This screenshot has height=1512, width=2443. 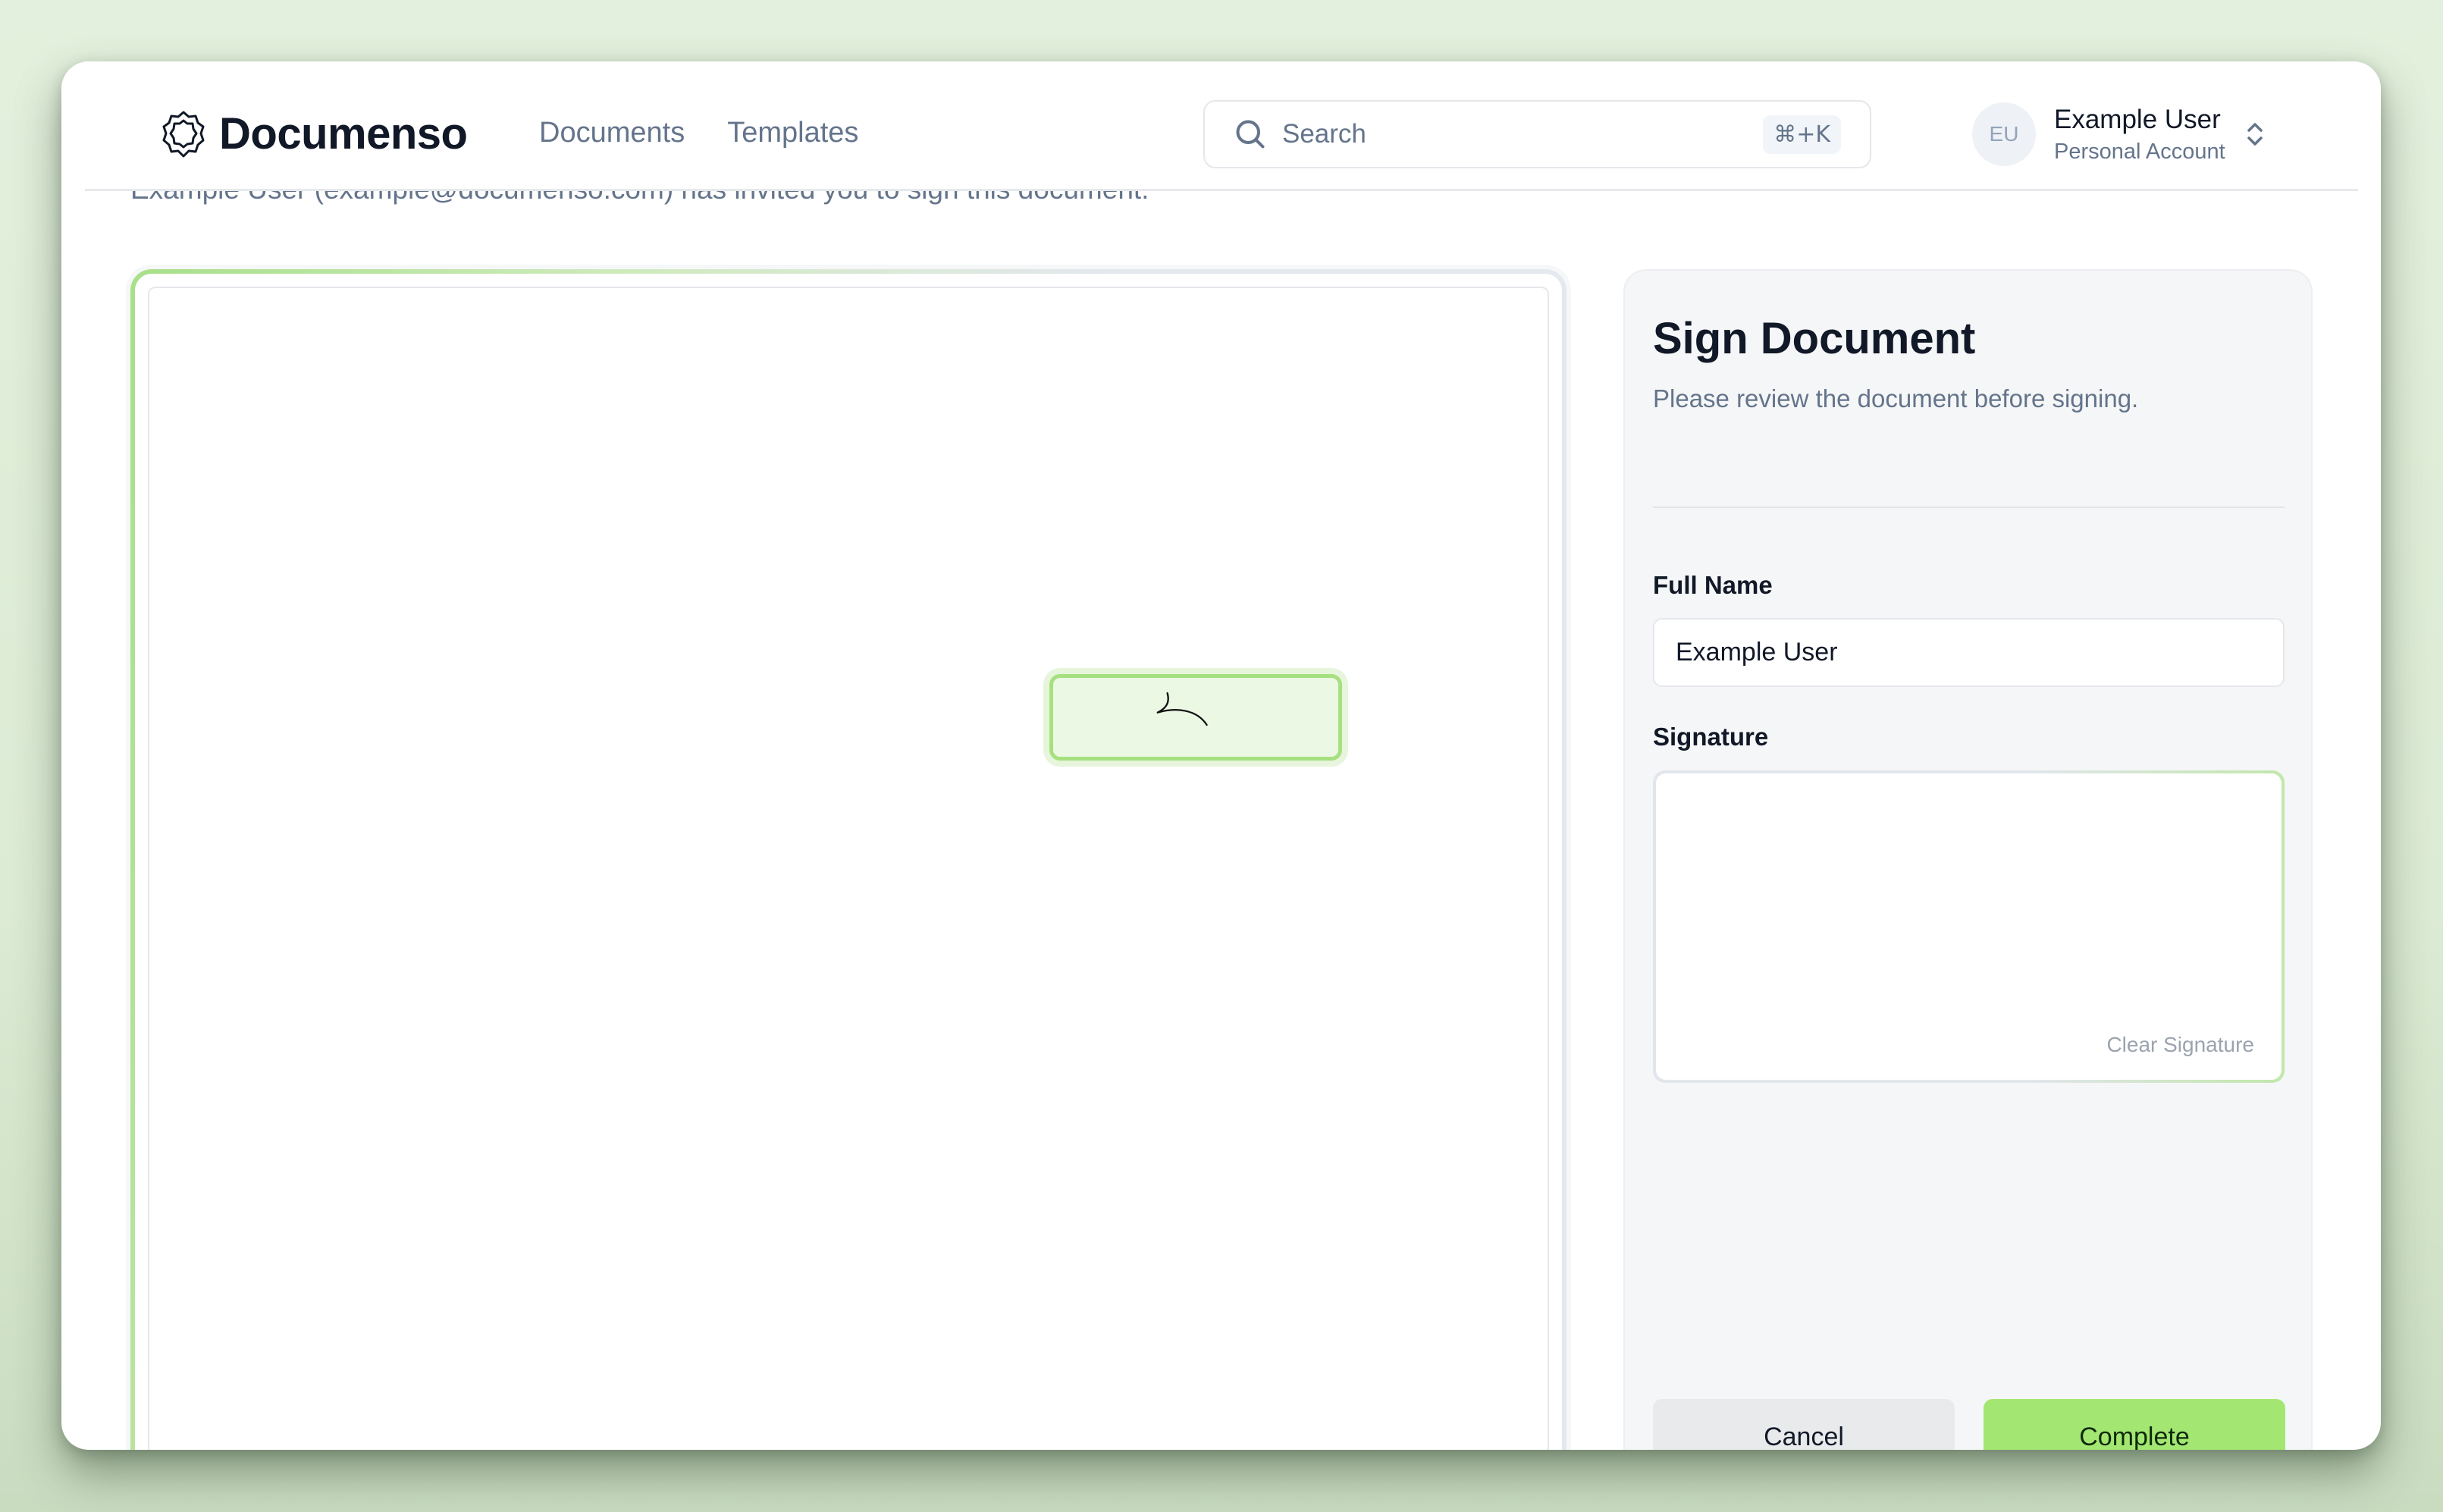 I want to click on clear-signature-button: Clear Signature, so click(x=2180, y=1045).